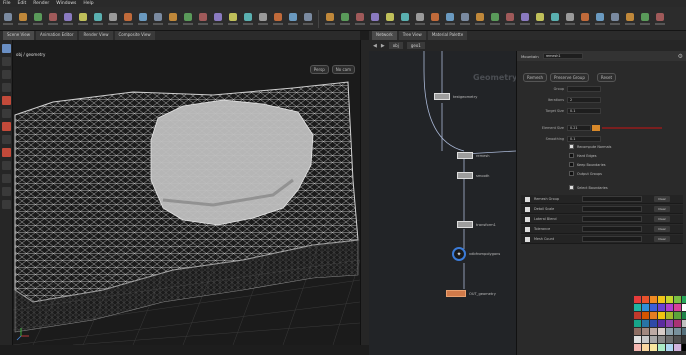  What do you see at coordinates (6, 178) in the screenshot?
I see `display-tool-icon` at bounding box center [6, 178].